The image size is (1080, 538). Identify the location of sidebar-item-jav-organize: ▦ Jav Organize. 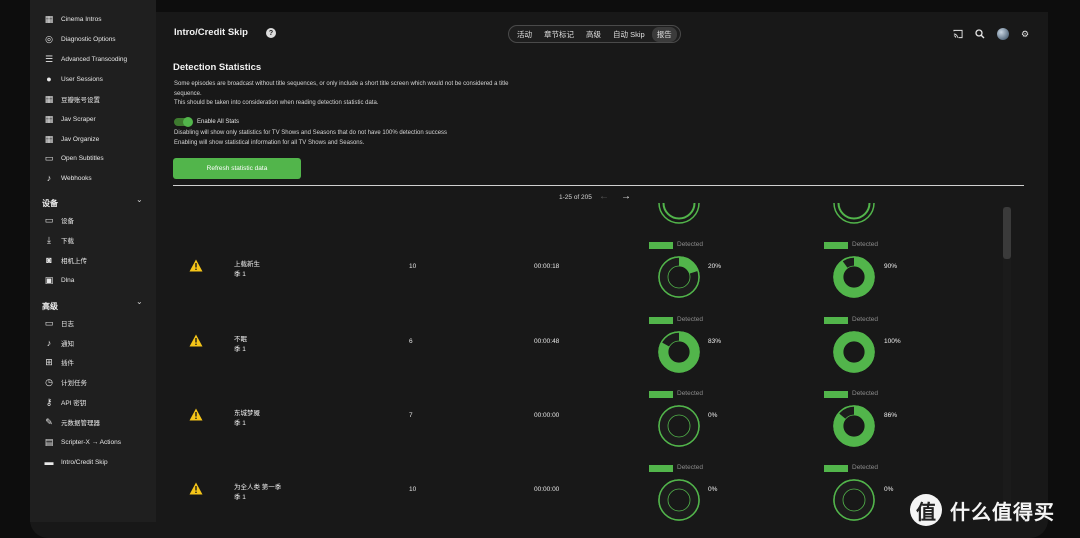
(72, 139).